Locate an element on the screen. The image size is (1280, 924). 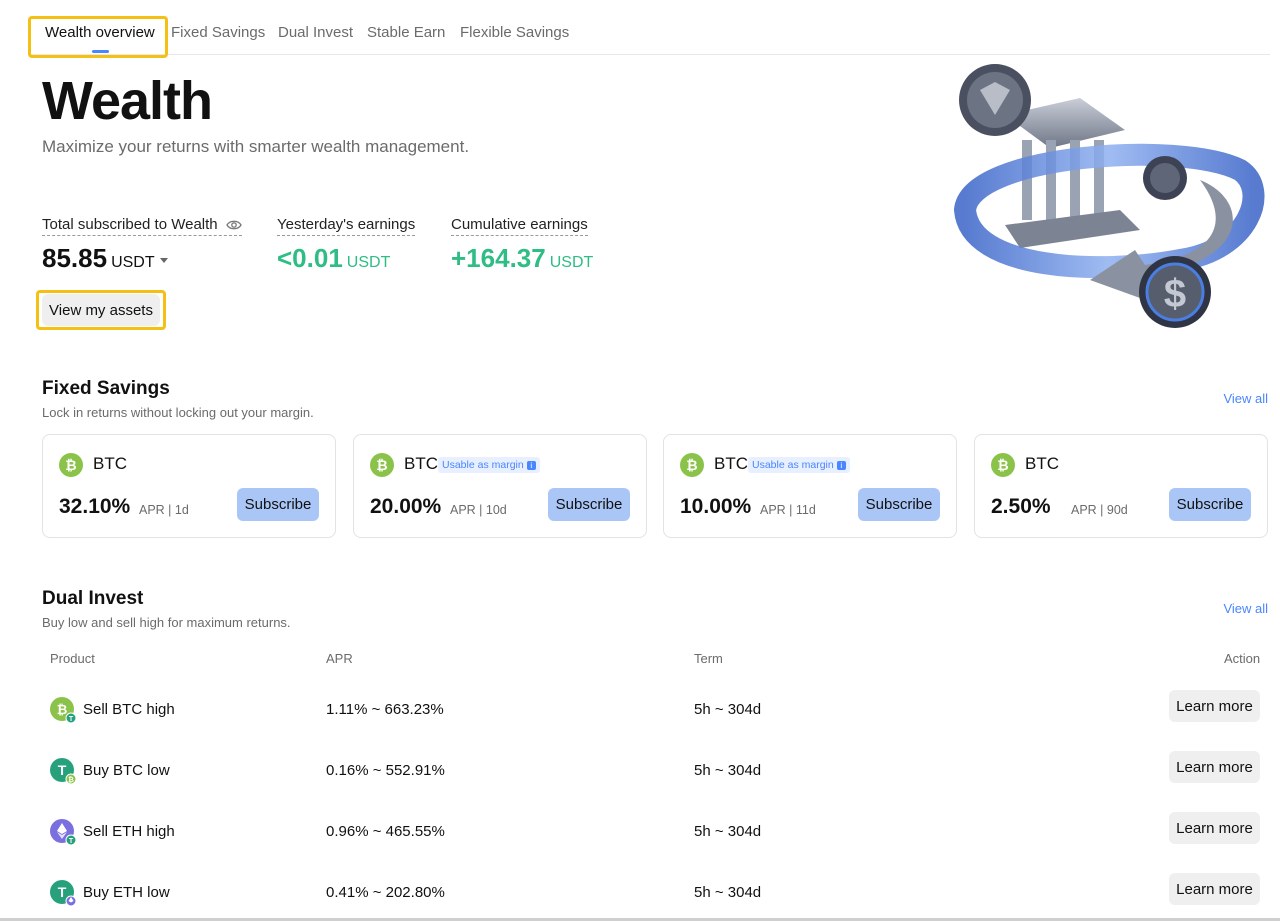
fixed-savings-card: ₿ BTC 2.50% APR | 90d Subscribe is located at coordinates (1121, 486).